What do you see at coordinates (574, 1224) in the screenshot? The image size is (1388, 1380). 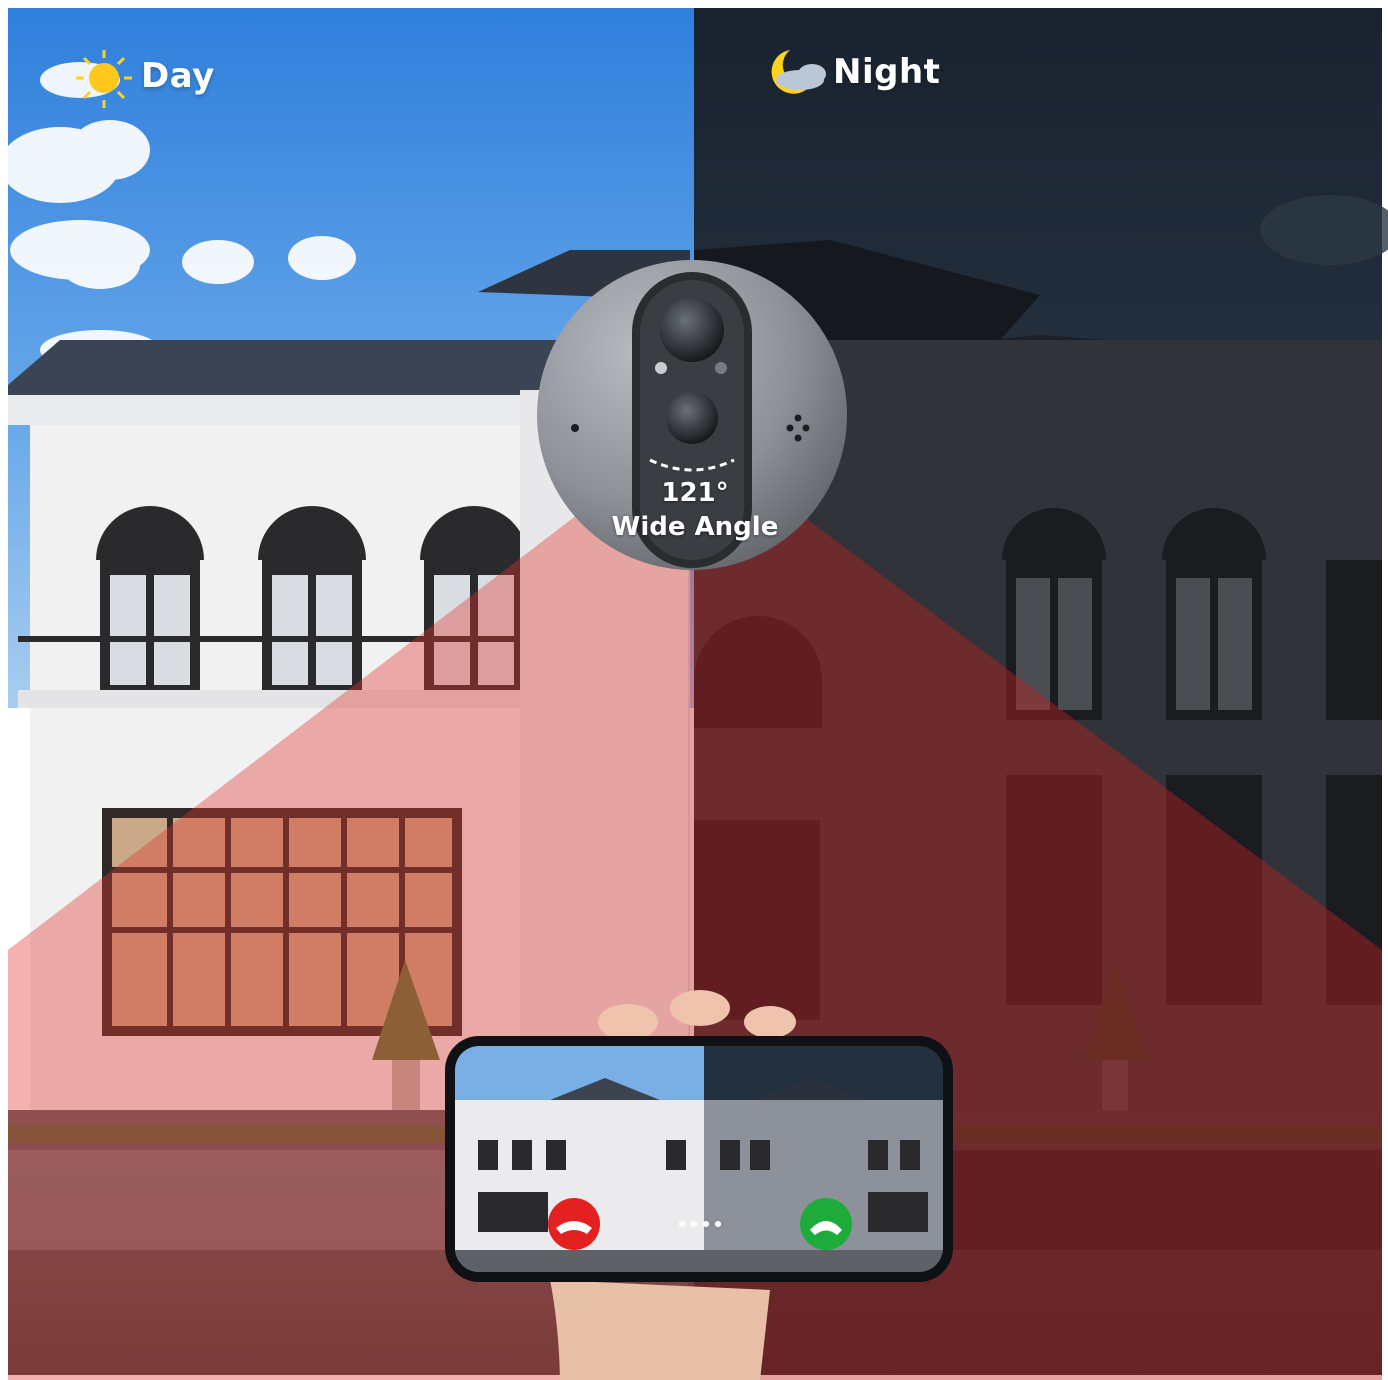 I see `decline-call-button` at bounding box center [574, 1224].